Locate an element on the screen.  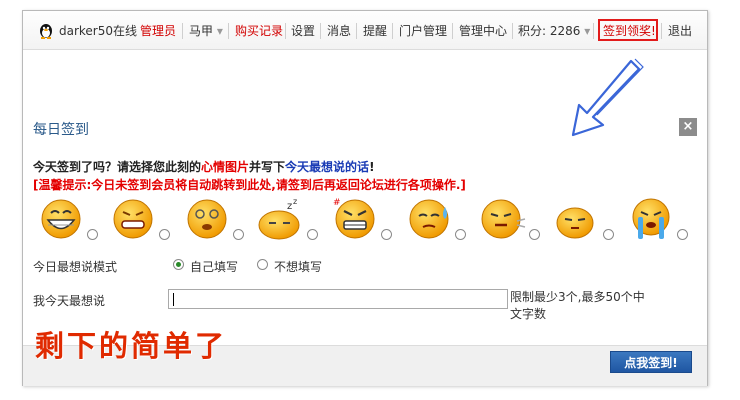
close-icon: × is located at coordinates (688, 127).